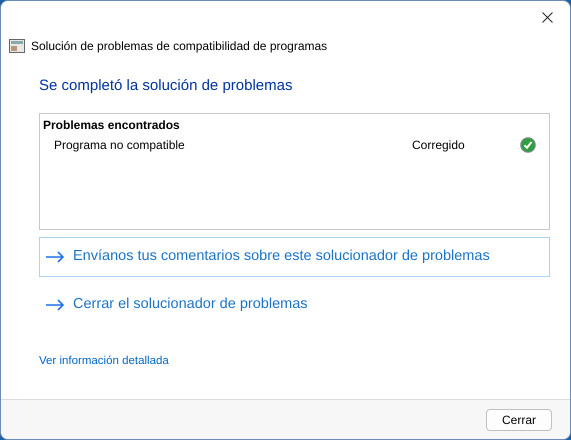 The image size is (571, 440). I want to click on page-heading: Se completó la solución de problemas, so click(166, 86).